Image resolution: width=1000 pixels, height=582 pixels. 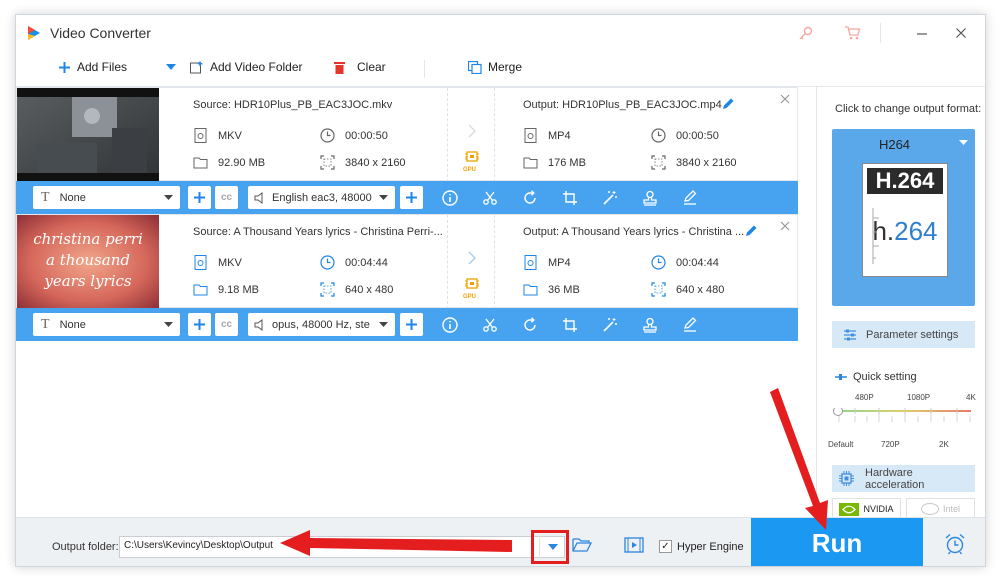 I want to click on merge-button: Merge, so click(x=495, y=67).